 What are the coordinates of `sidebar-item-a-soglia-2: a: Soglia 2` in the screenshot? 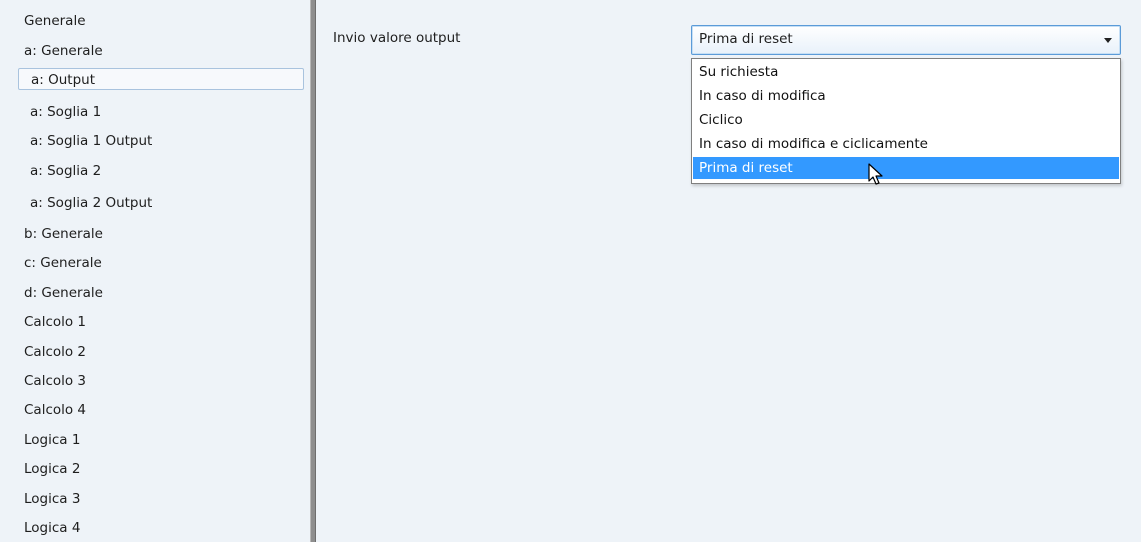 It's located at (65, 171).